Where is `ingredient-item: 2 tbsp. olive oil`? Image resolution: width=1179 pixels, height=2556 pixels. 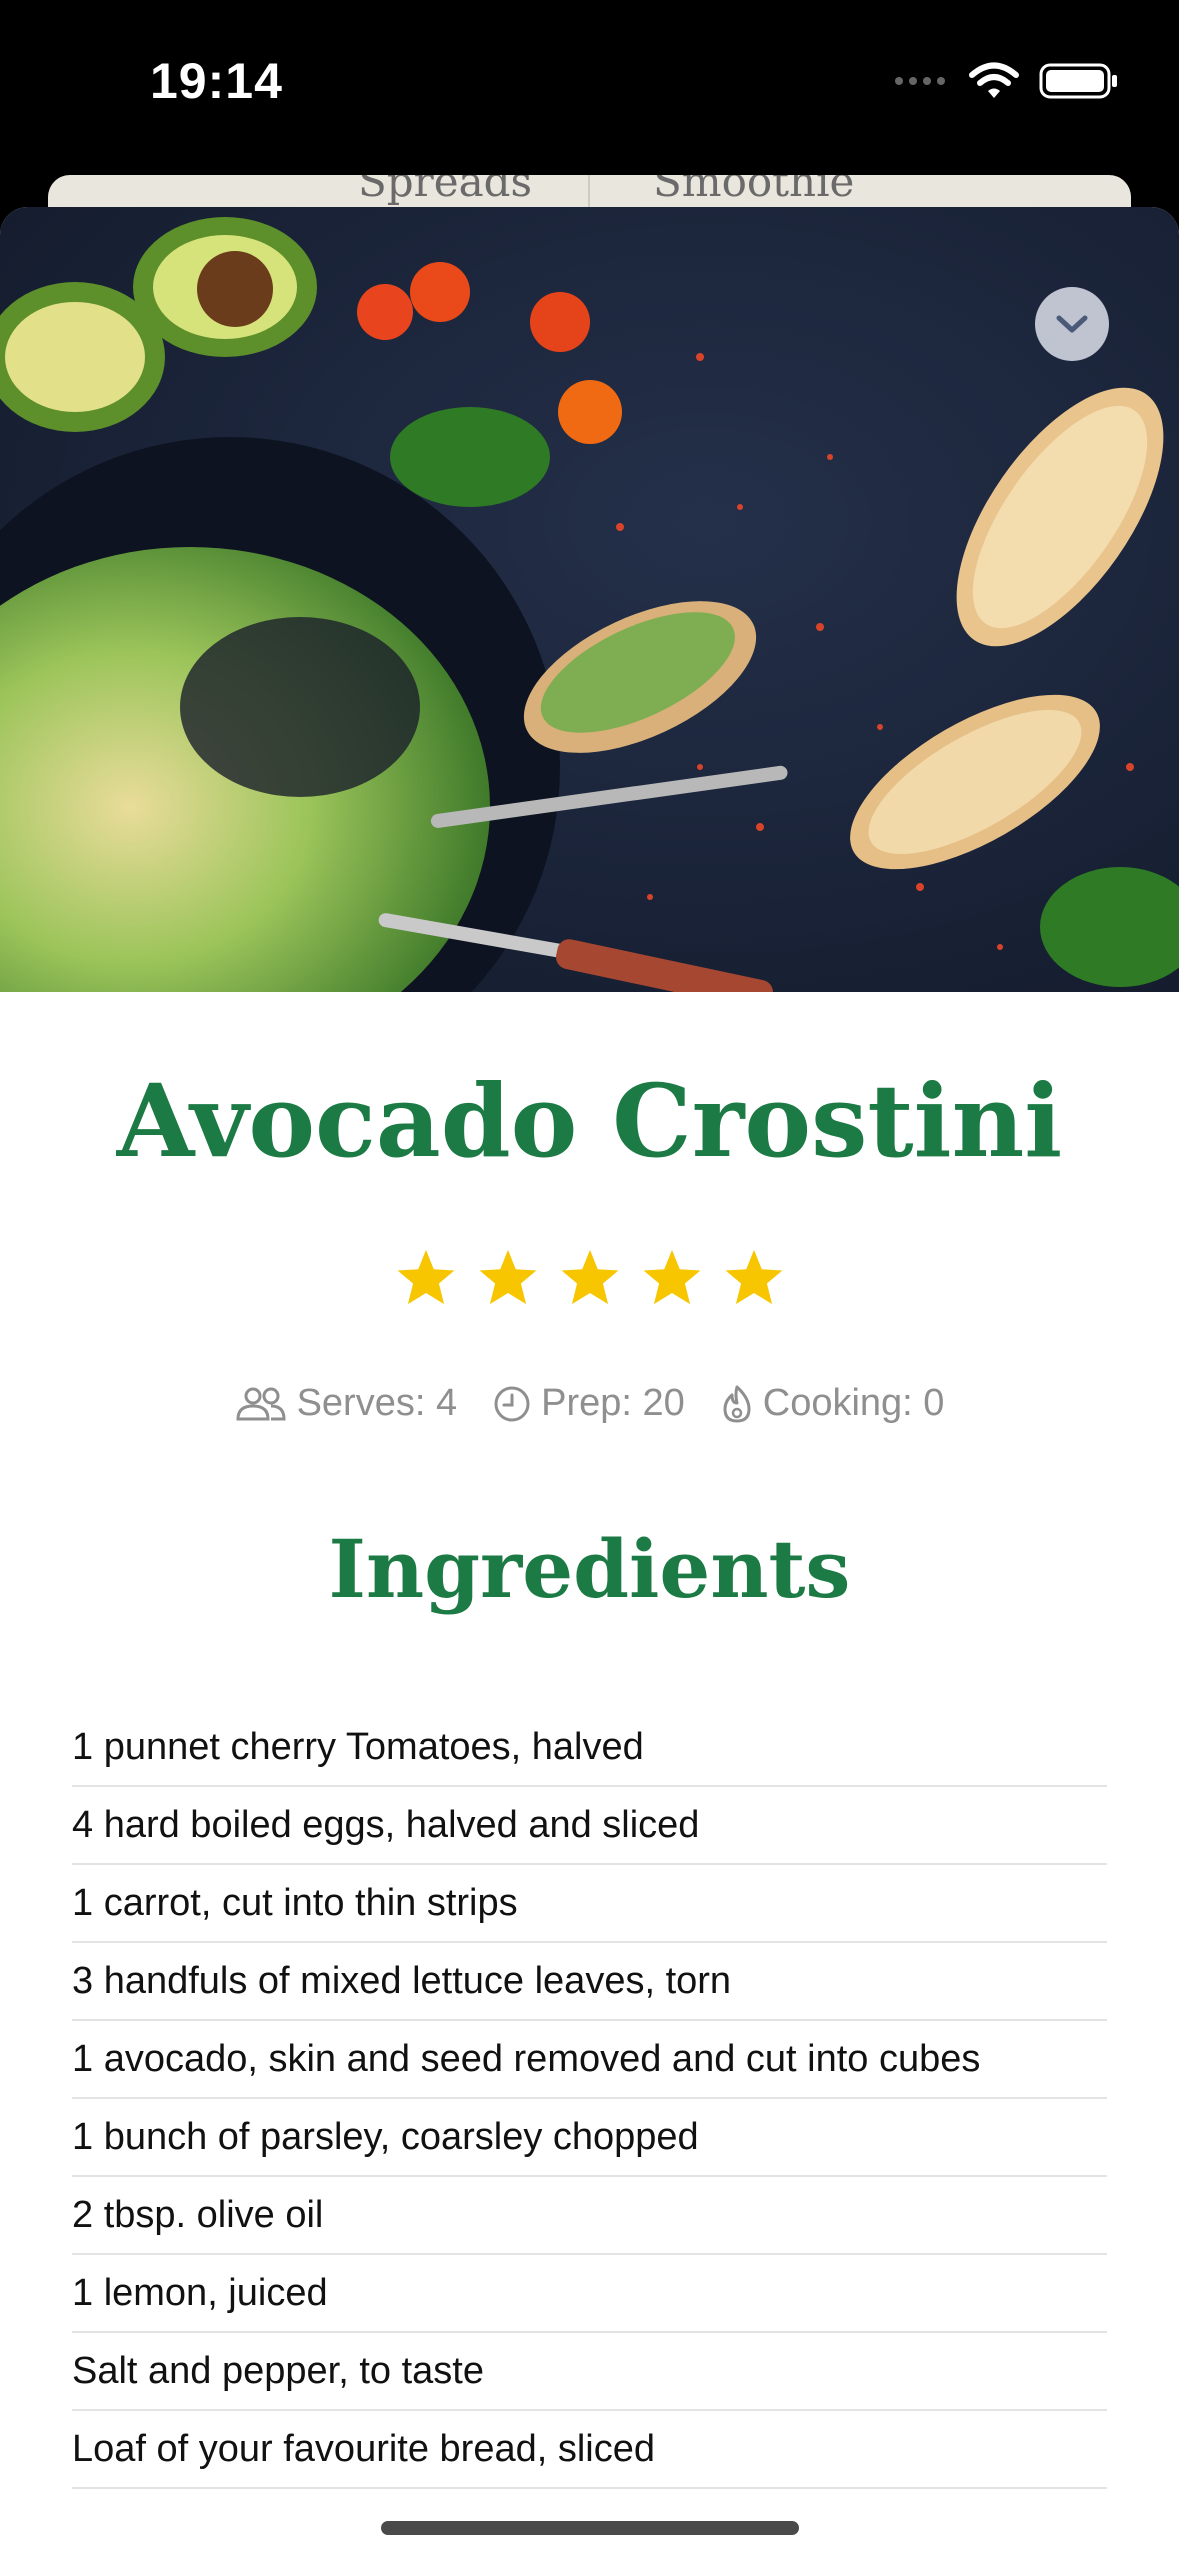
ingredient-item: 2 tbsp. olive oil is located at coordinates (589, 2216).